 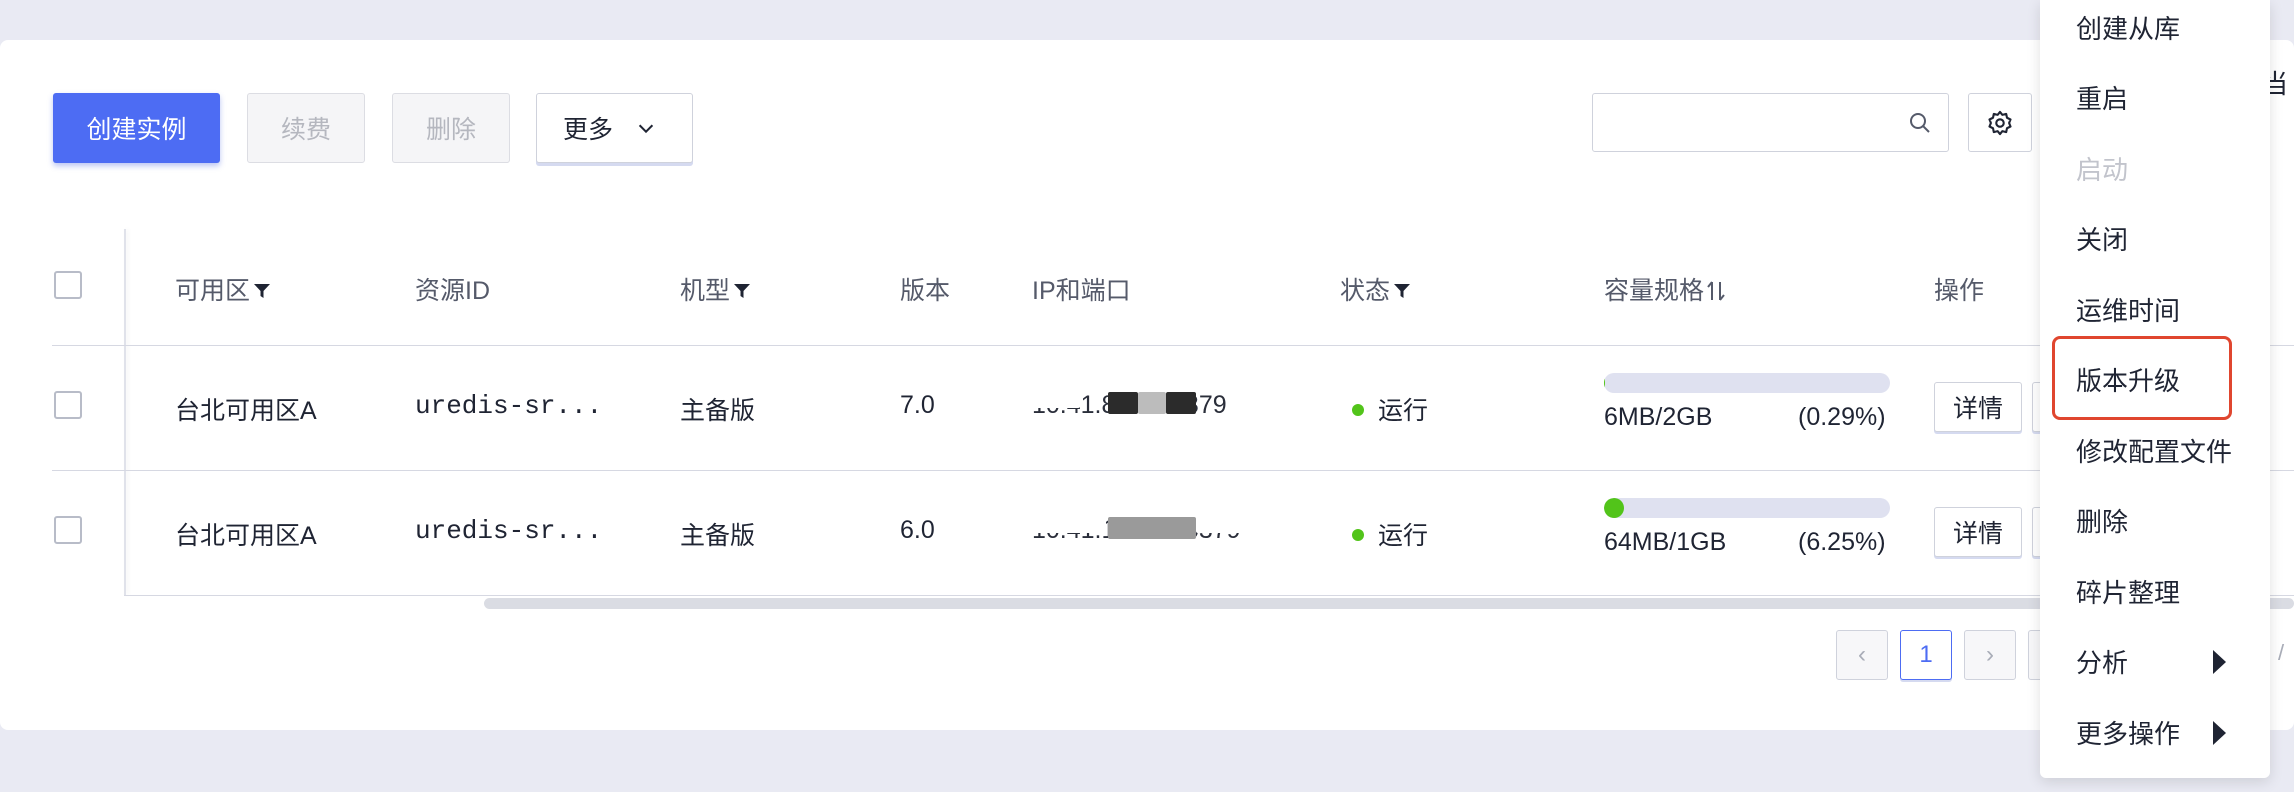 I want to click on header-status-label: 状态, so click(x=1365, y=291).